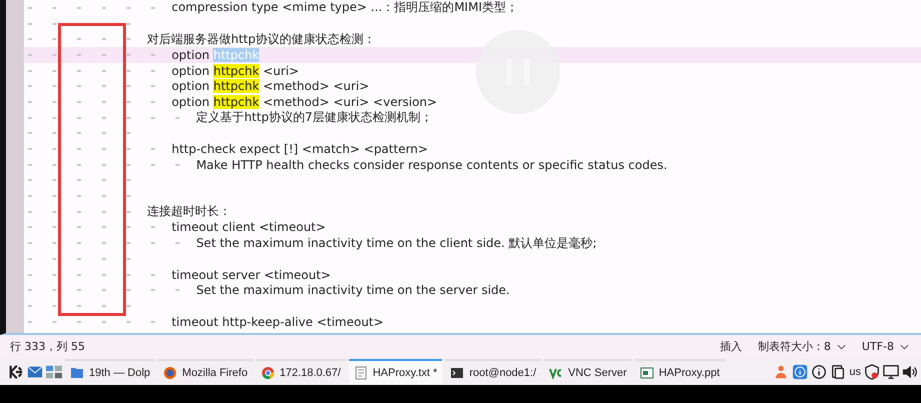 The height and width of the screenshot is (403, 921). What do you see at coordinates (872, 372) in the screenshot?
I see `shield-icon` at bounding box center [872, 372].